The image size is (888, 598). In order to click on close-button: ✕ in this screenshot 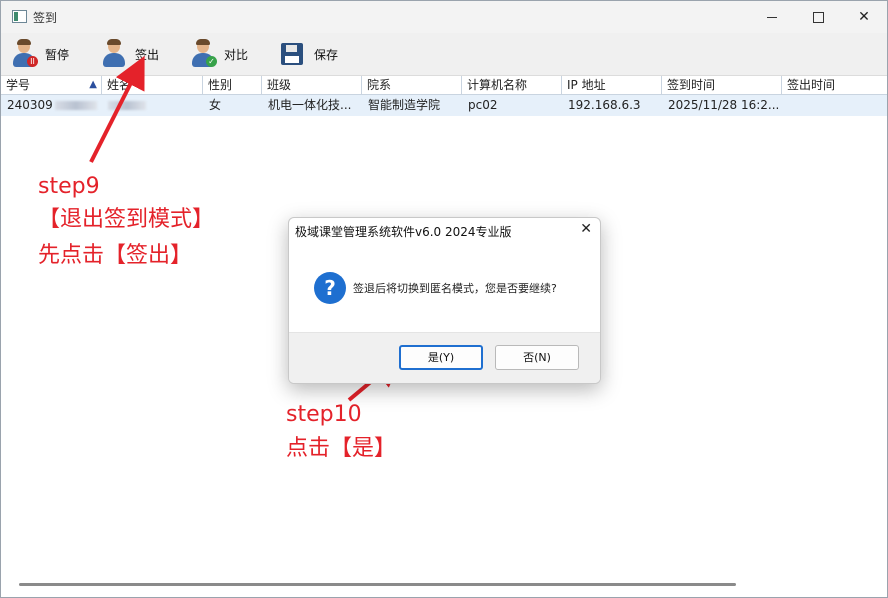, I will do `click(864, 17)`.